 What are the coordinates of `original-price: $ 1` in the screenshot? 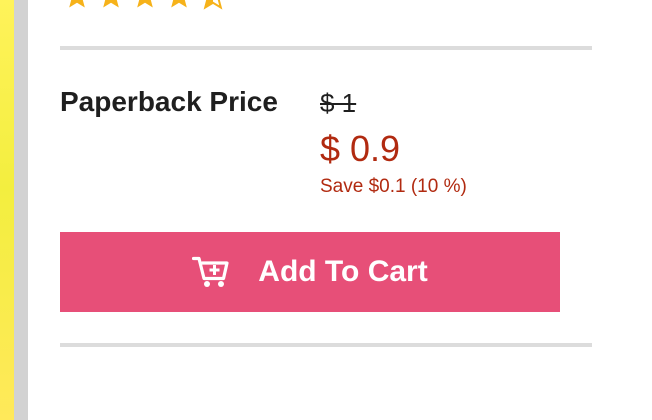 It's located at (338, 103).